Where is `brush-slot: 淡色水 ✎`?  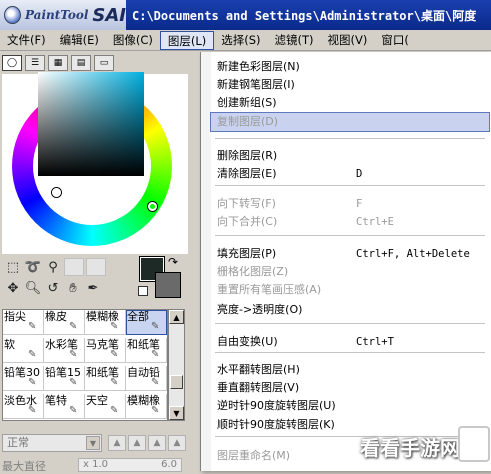 brush-slot: 淡色水 ✎ is located at coordinates (23, 406).